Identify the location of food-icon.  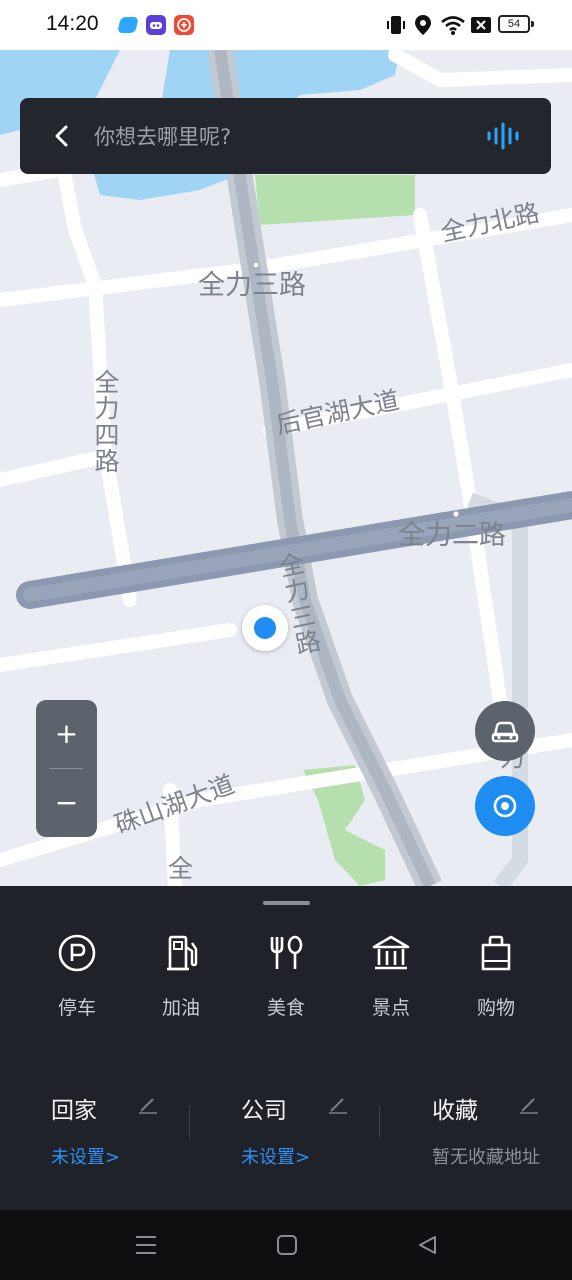
(286, 952).